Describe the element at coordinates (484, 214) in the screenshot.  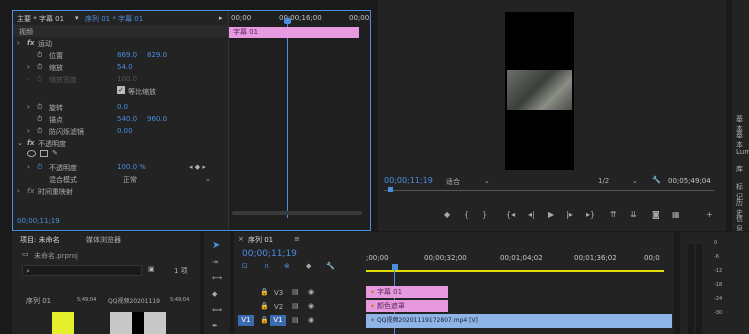
I see `out-point-icon: }` at that location.